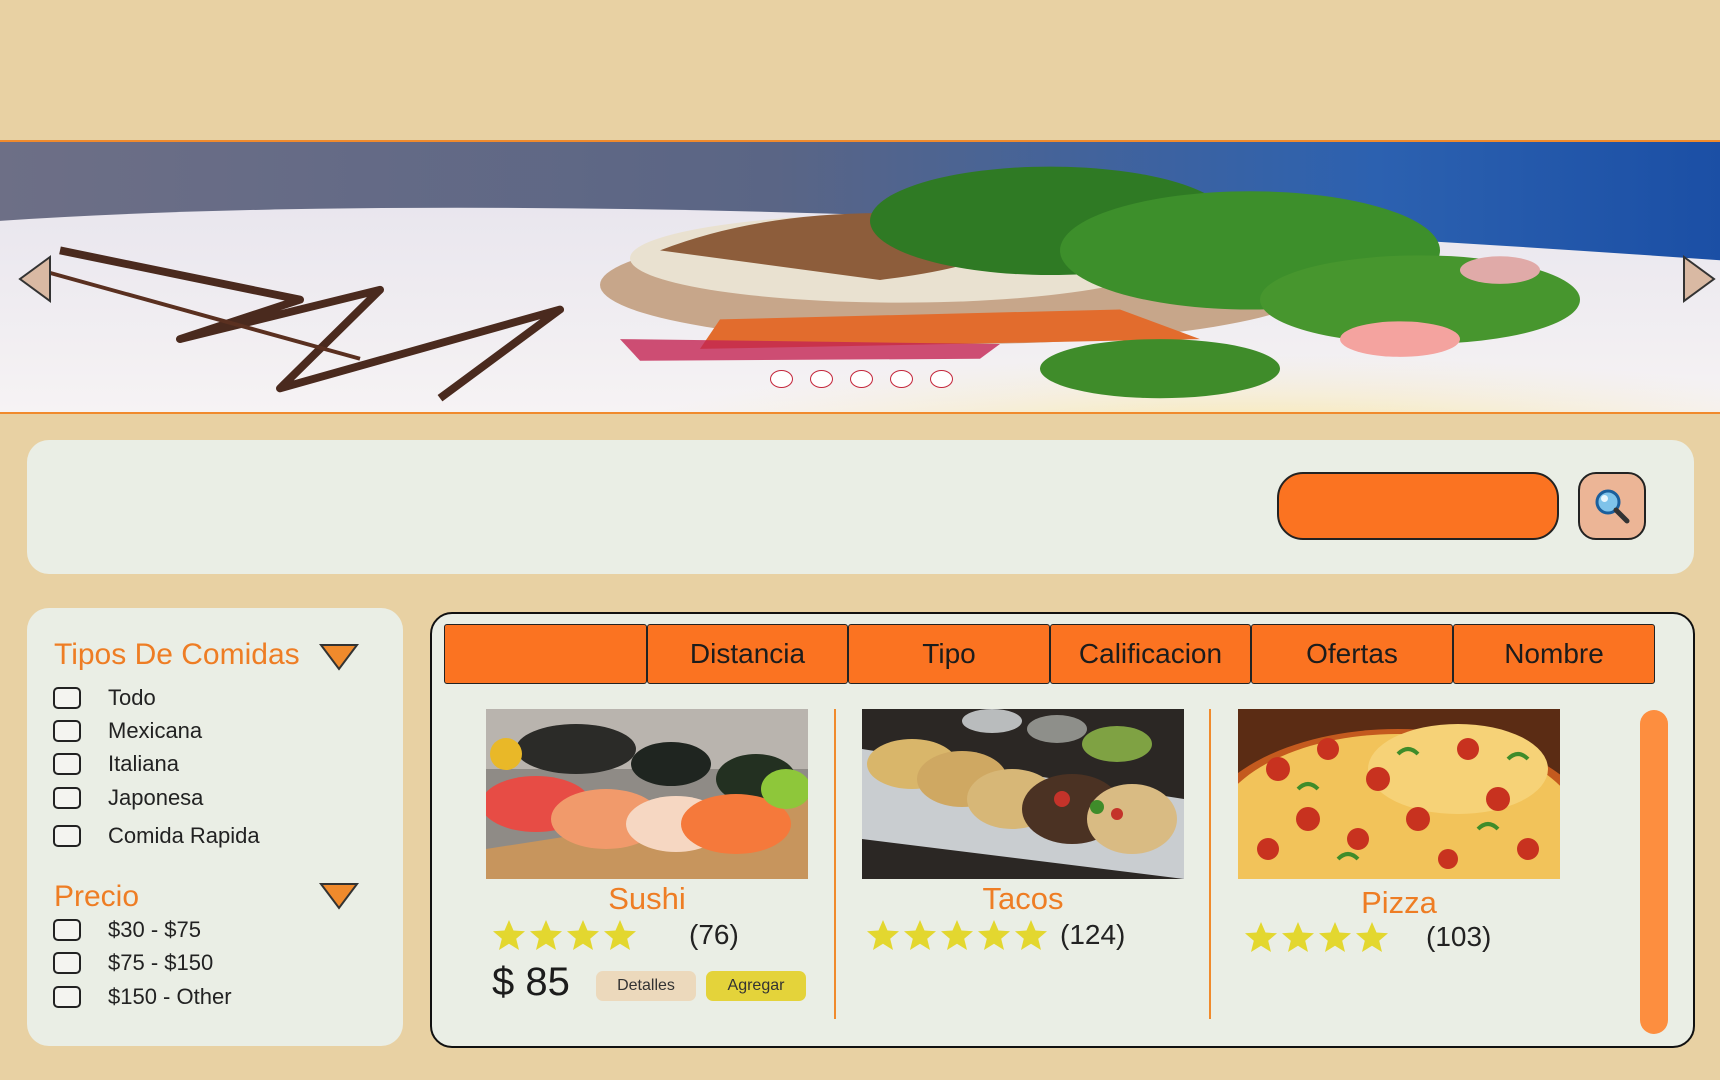 The width and height of the screenshot is (1720, 1080). Describe the element at coordinates (170, 996) in the screenshot. I see `filter-option-label: $150 - Other` at that location.